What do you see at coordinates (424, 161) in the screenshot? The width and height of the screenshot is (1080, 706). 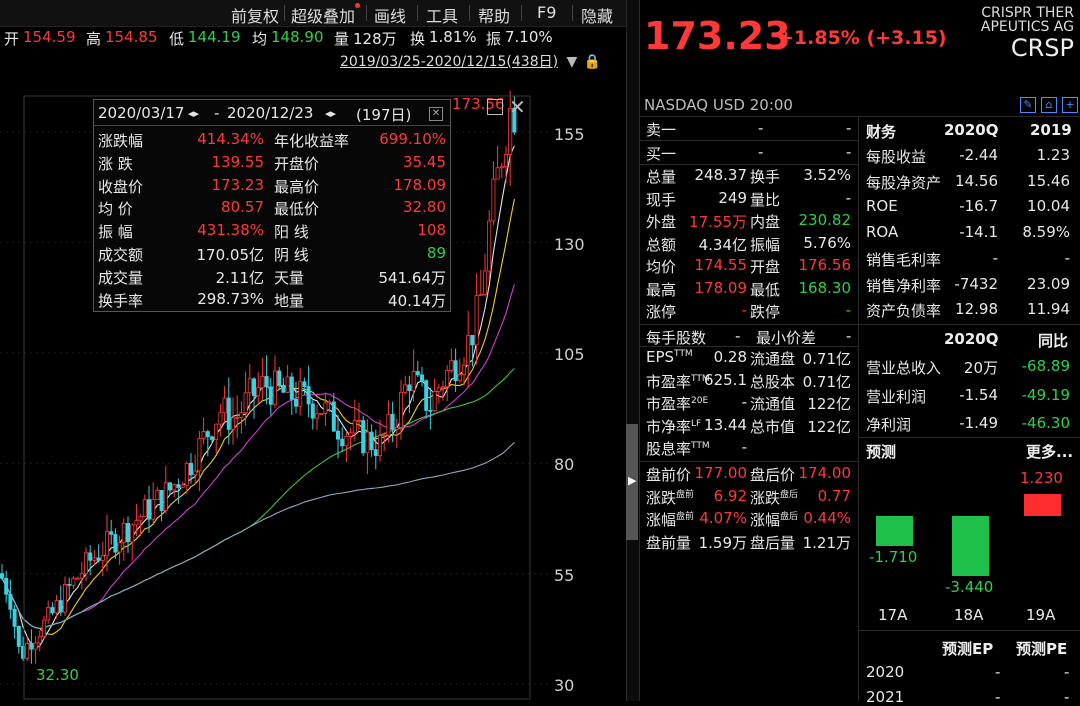 I see `stats-value: 35.45` at bounding box center [424, 161].